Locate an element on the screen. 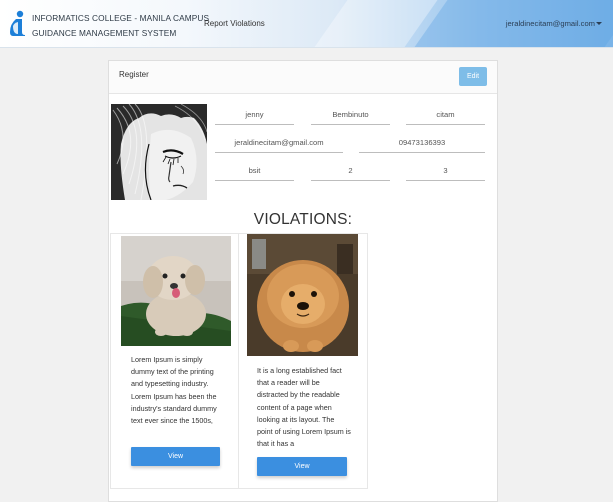 This screenshot has height=502, width=613. brand-subtitle: GUIDANCE MANAGEMENT SYSTEM is located at coordinates (104, 33).